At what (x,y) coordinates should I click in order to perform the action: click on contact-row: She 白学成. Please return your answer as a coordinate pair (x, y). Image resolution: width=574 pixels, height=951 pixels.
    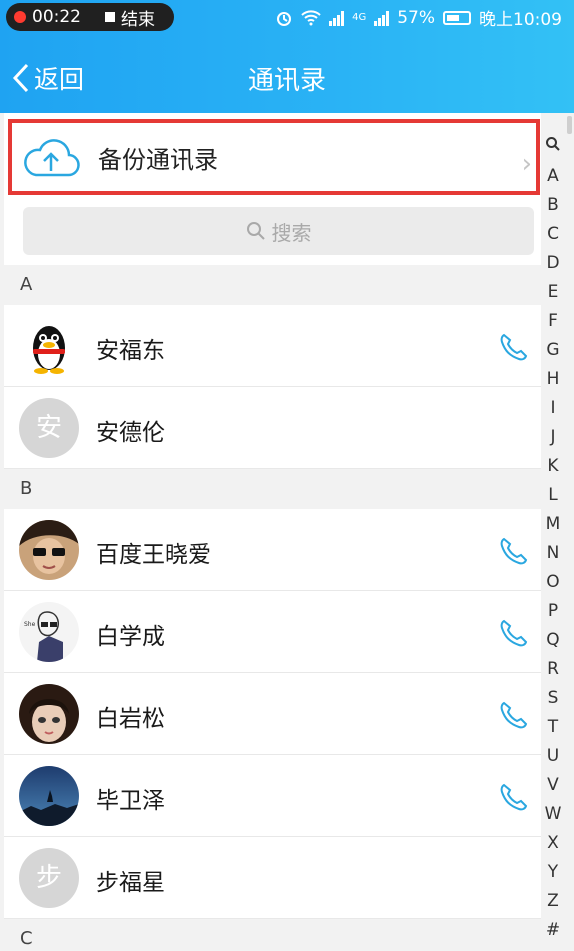
    Looking at the image, I should click on (272, 632).